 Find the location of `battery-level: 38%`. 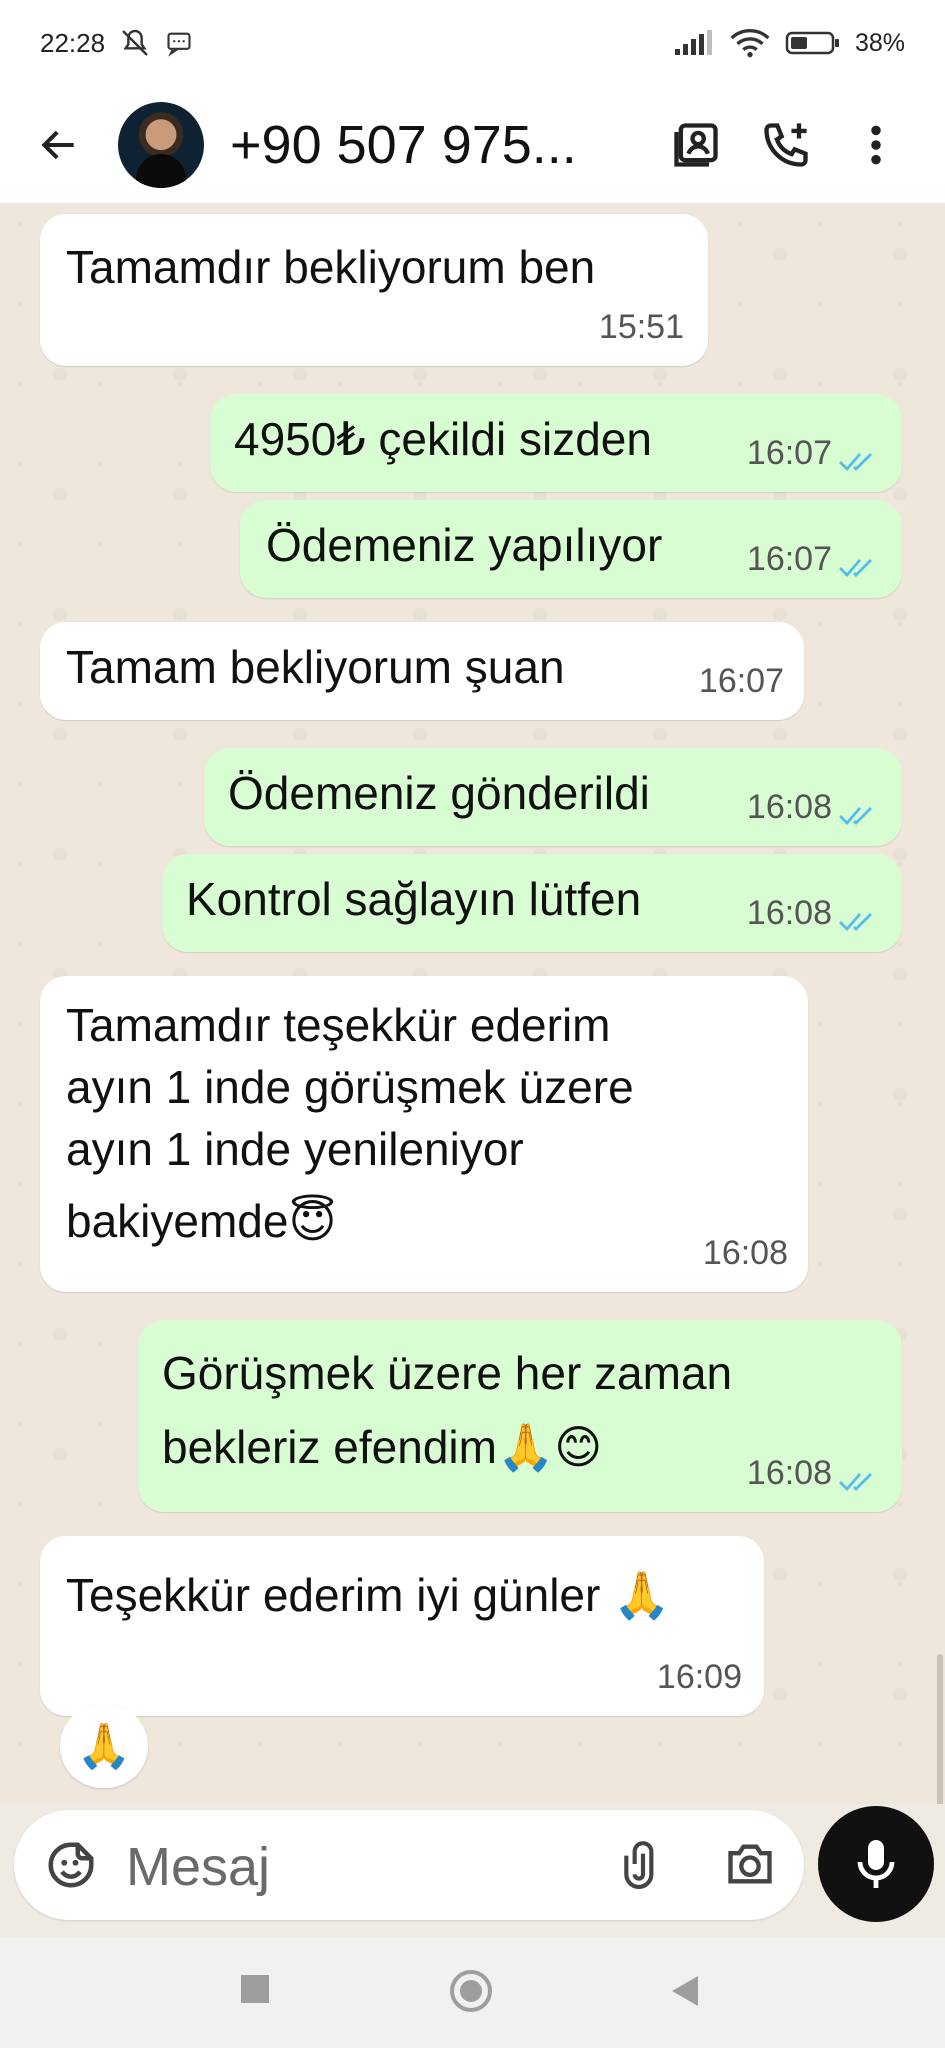

battery-level: 38% is located at coordinates (879, 42).